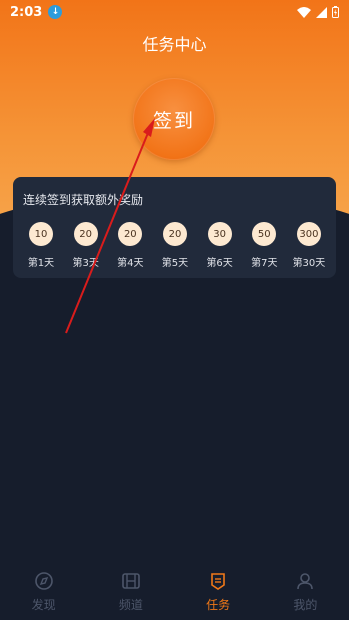 Image resolution: width=349 pixels, height=620 pixels. Describe the element at coordinates (175, 263) in the screenshot. I see `reward-day-label: 第5天` at that location.